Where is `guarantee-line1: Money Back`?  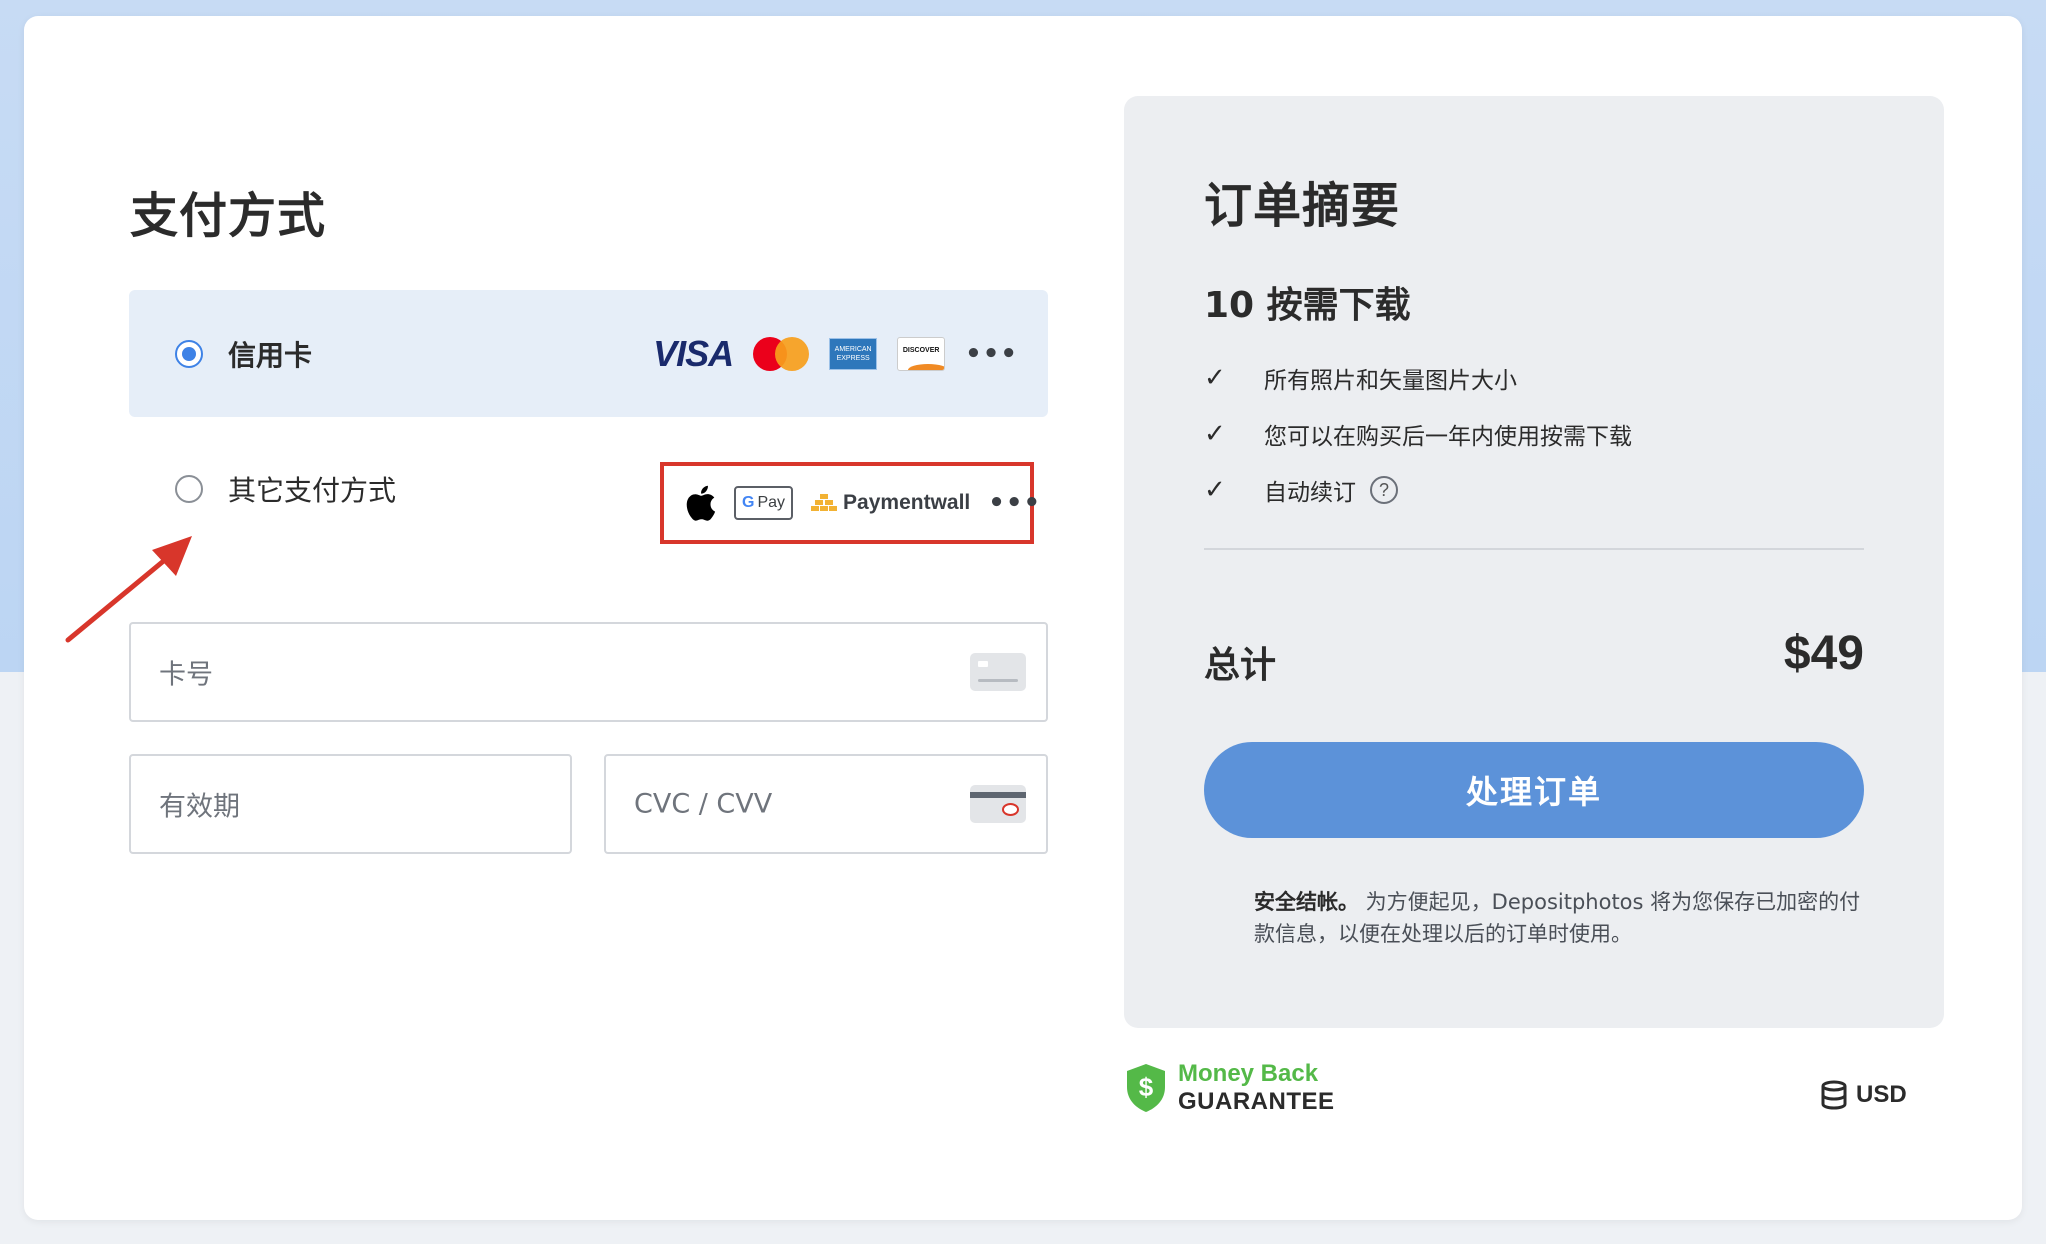 guarantee-line1: Money Back is located at coordinates (1248, 1073).